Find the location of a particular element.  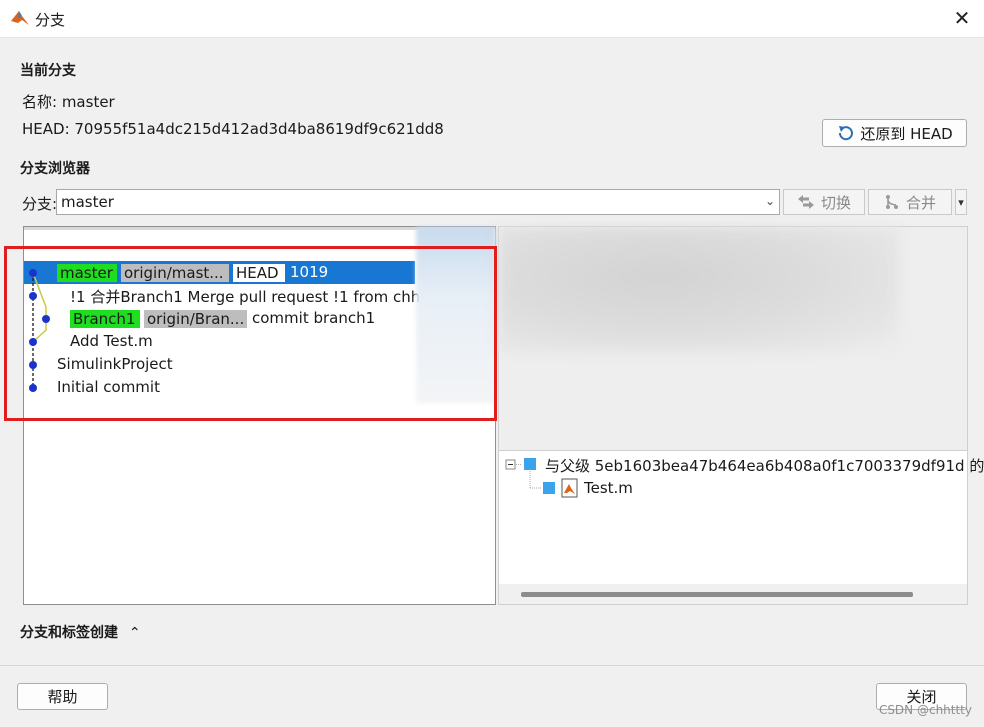

folder-square-icon is located at coordinates (530, 464).